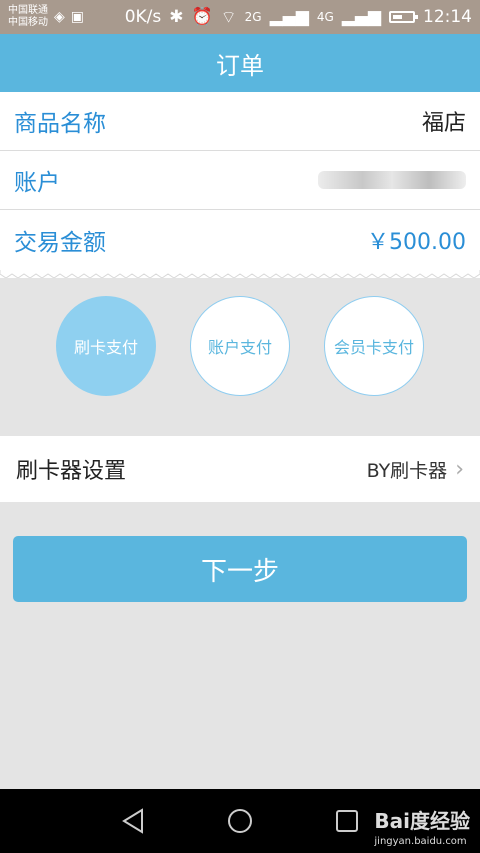 The height and width of the screenshot is (853, 480). I want to click on pay-member-card-label: 会员卡支付, so click(373, 347).